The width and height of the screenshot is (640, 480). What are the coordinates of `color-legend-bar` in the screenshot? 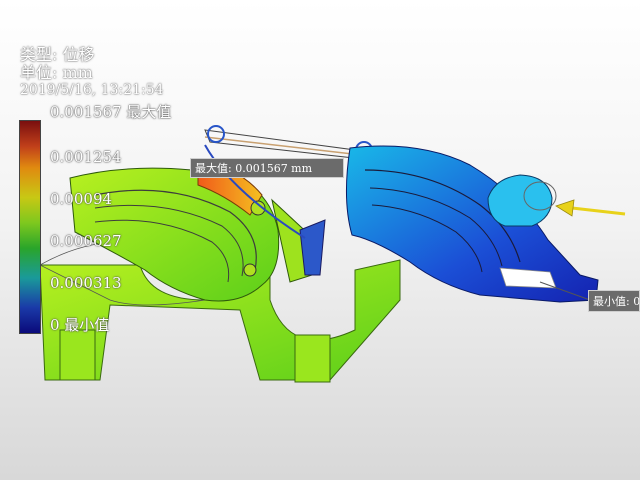 It's located at (30, 227).